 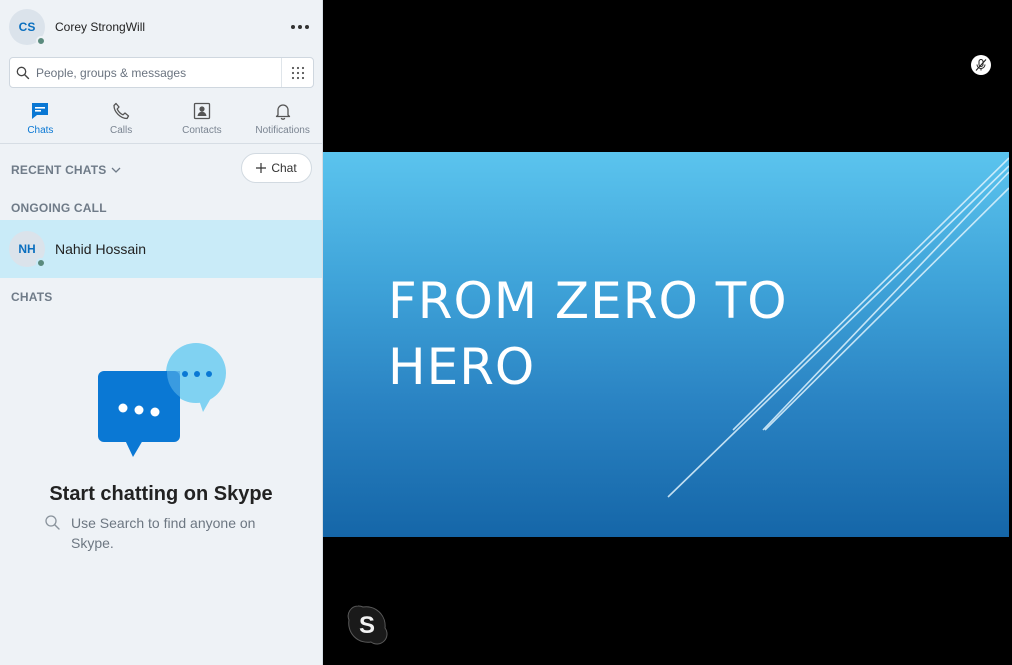 I want to click on main-tabs: Chats Calls Contacts Notifications, so click(x=161, y=120).